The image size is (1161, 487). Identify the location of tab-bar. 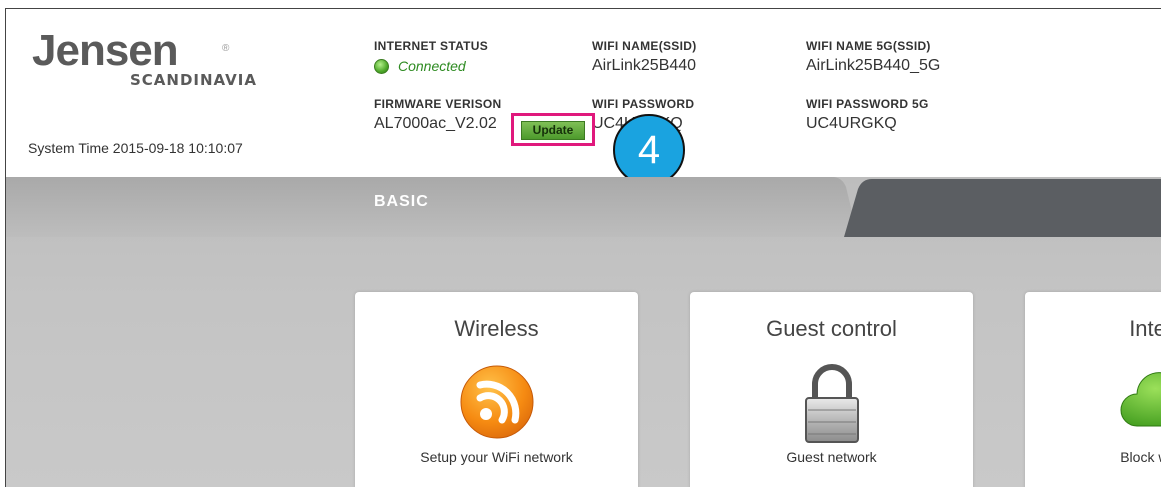
(583, 207).